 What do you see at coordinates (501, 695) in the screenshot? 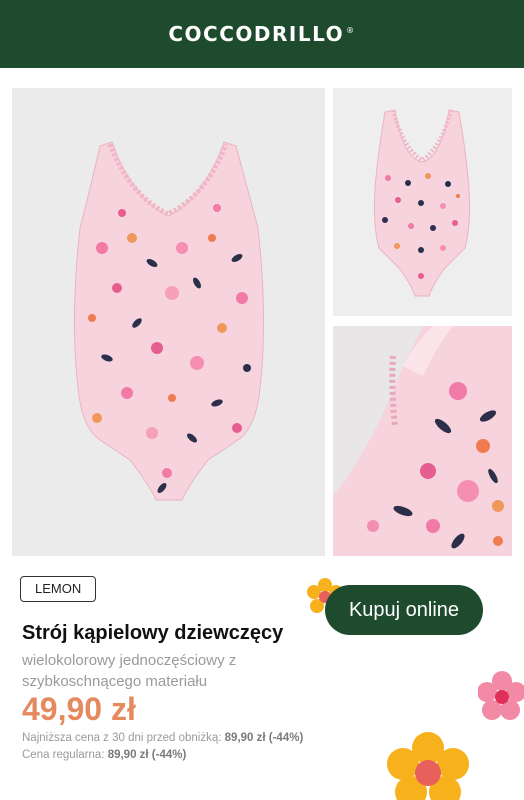
I see `pink-flower-decoration-icon` at bounding box center [501, 695].